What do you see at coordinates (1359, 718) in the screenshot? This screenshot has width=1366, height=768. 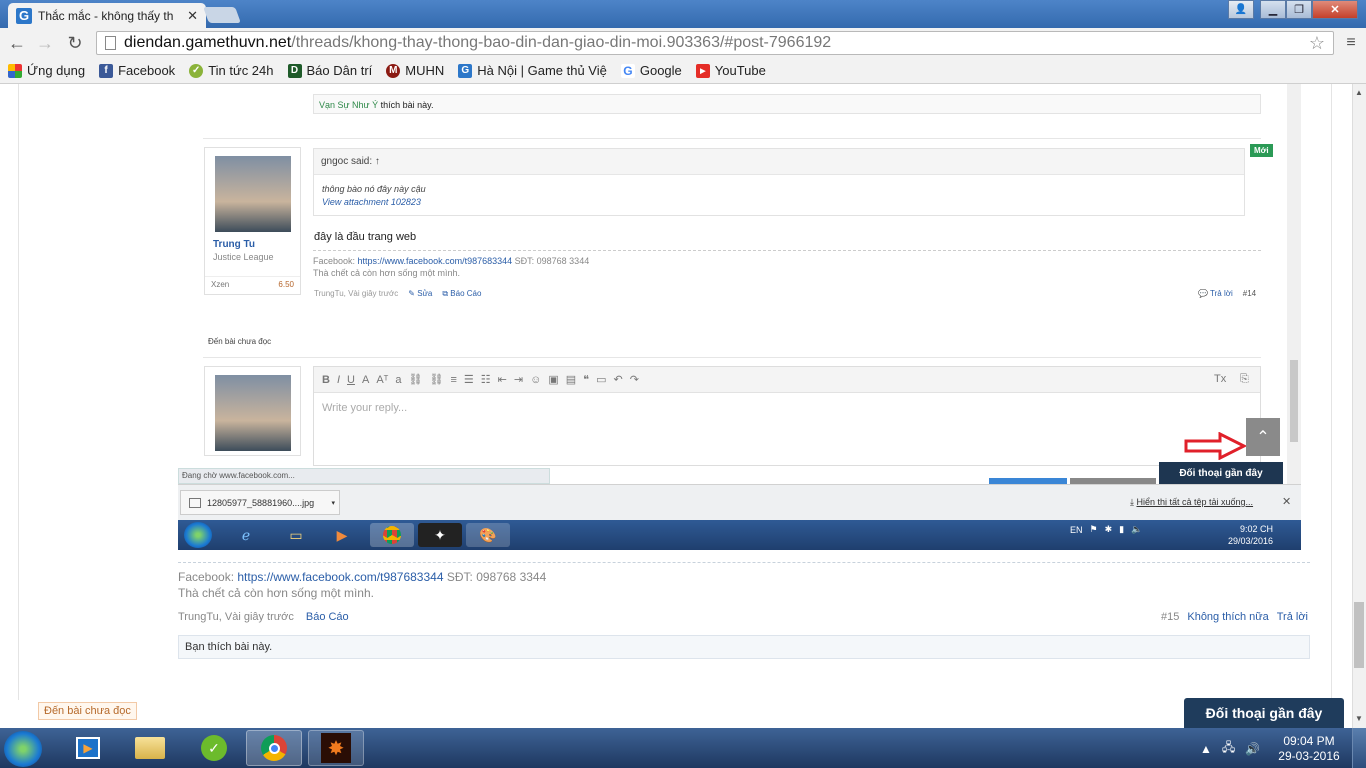 I see `scroll-down-icon: ▼` at bounding box center [1359, 718].